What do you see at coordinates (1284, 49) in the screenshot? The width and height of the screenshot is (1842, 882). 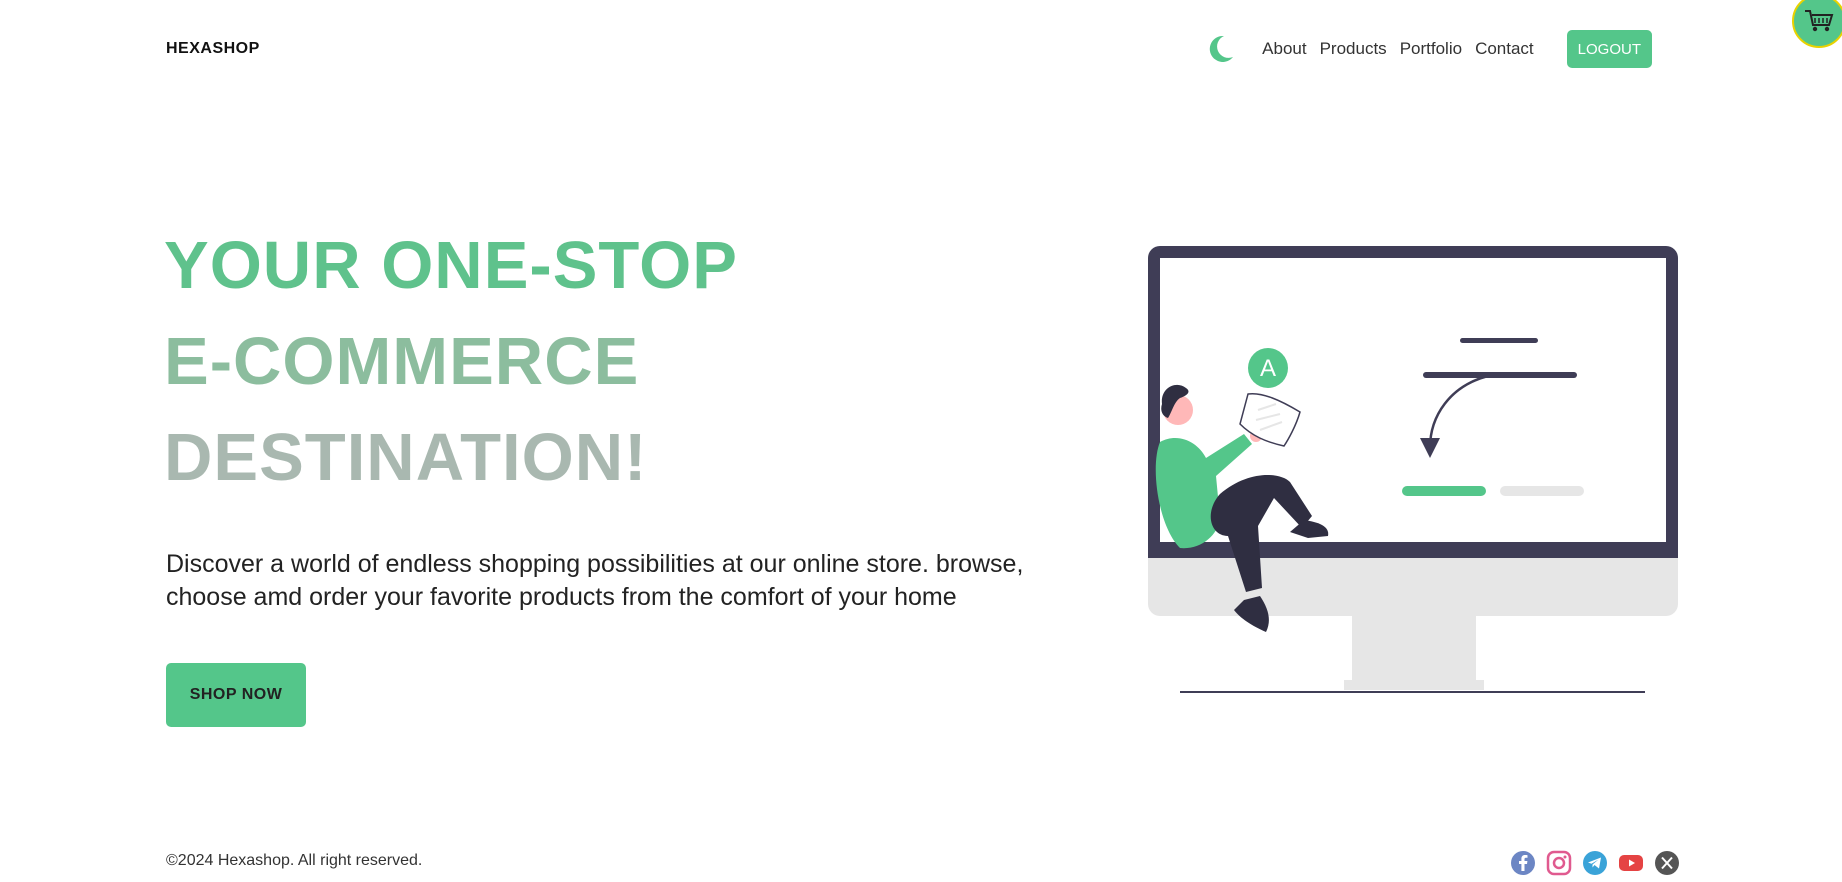 I see `nav-link-about: About` at bounding box center [1284, 49].